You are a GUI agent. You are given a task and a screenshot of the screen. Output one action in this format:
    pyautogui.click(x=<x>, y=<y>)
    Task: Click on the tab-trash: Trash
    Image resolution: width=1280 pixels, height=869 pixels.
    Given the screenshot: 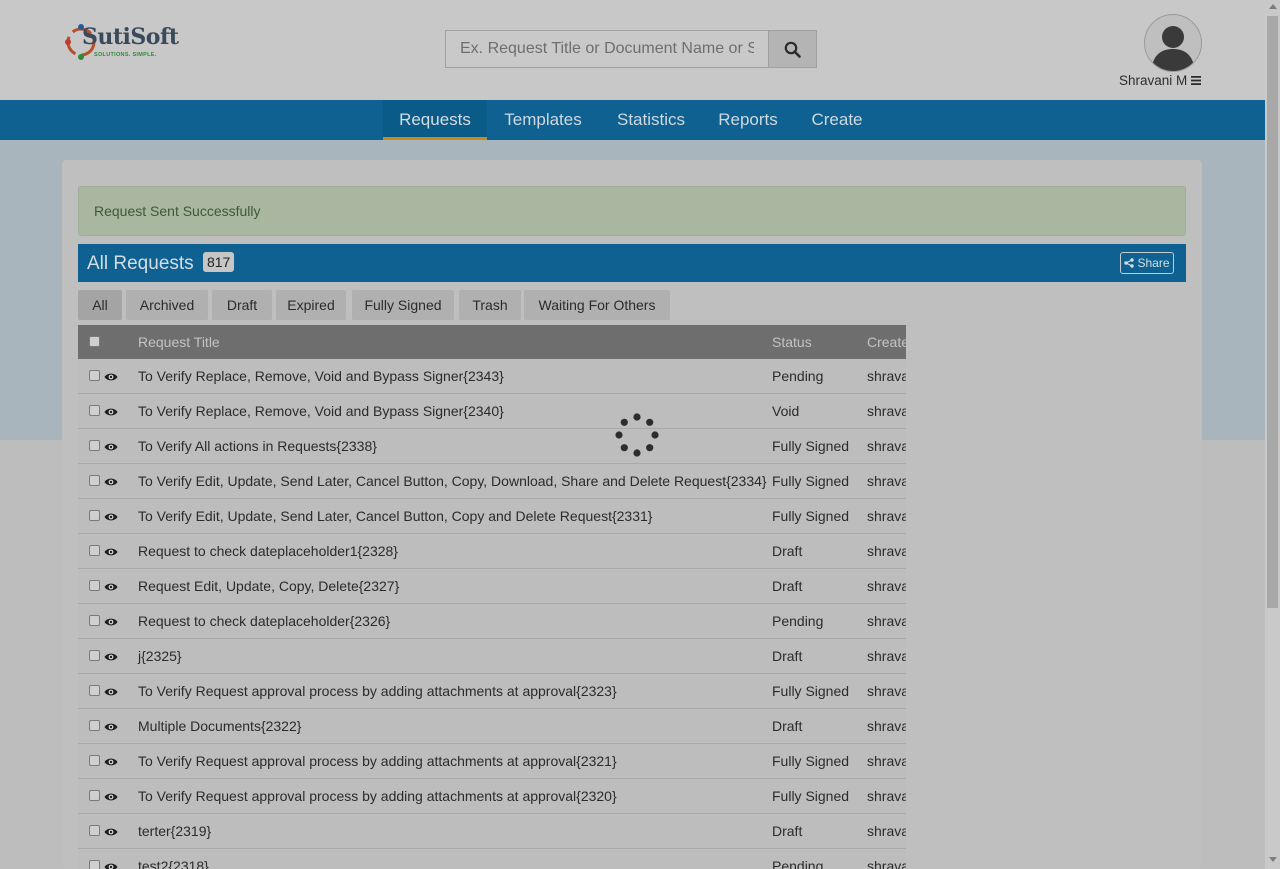 What is the action you would take?
    pyautogui.click(x=490, y=305)
    